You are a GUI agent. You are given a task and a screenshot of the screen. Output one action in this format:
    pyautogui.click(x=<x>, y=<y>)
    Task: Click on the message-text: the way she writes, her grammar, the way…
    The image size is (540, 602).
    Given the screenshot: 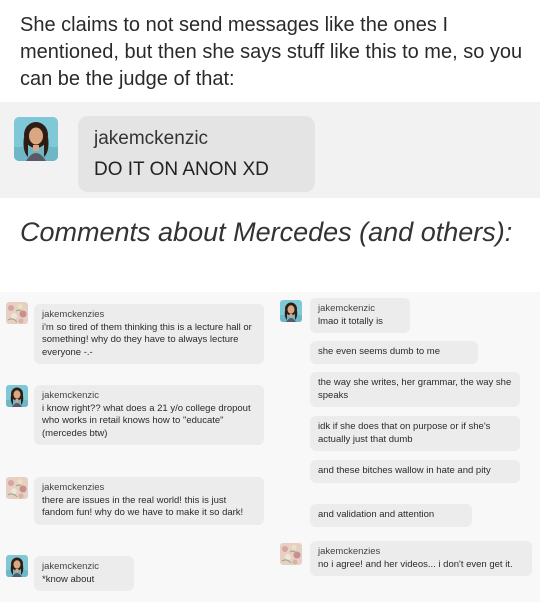 What is the action you would take?
    pyautogui.click(x=415, y=389)
    